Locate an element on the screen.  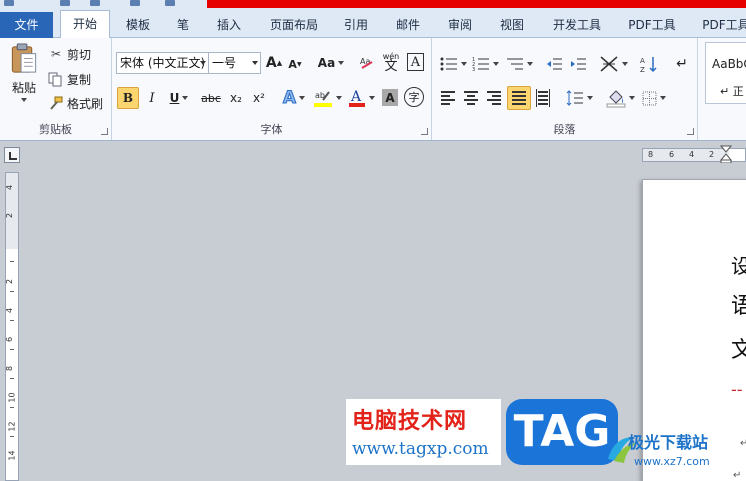
document-dash: -- is located at coordinates (737, 389).